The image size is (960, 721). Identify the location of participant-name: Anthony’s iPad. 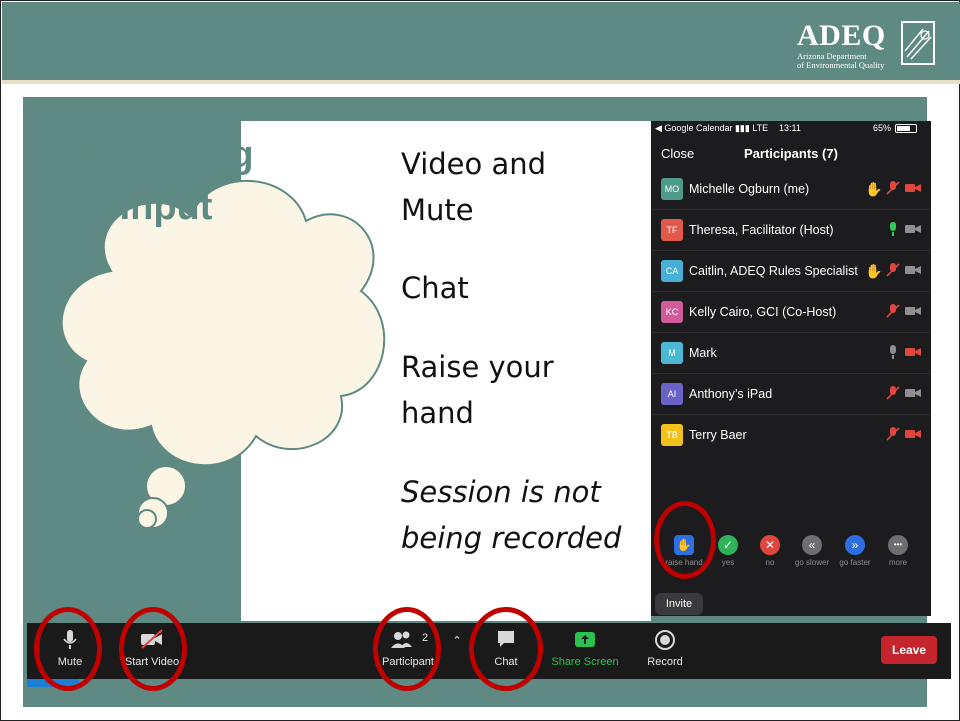
(731, 394).